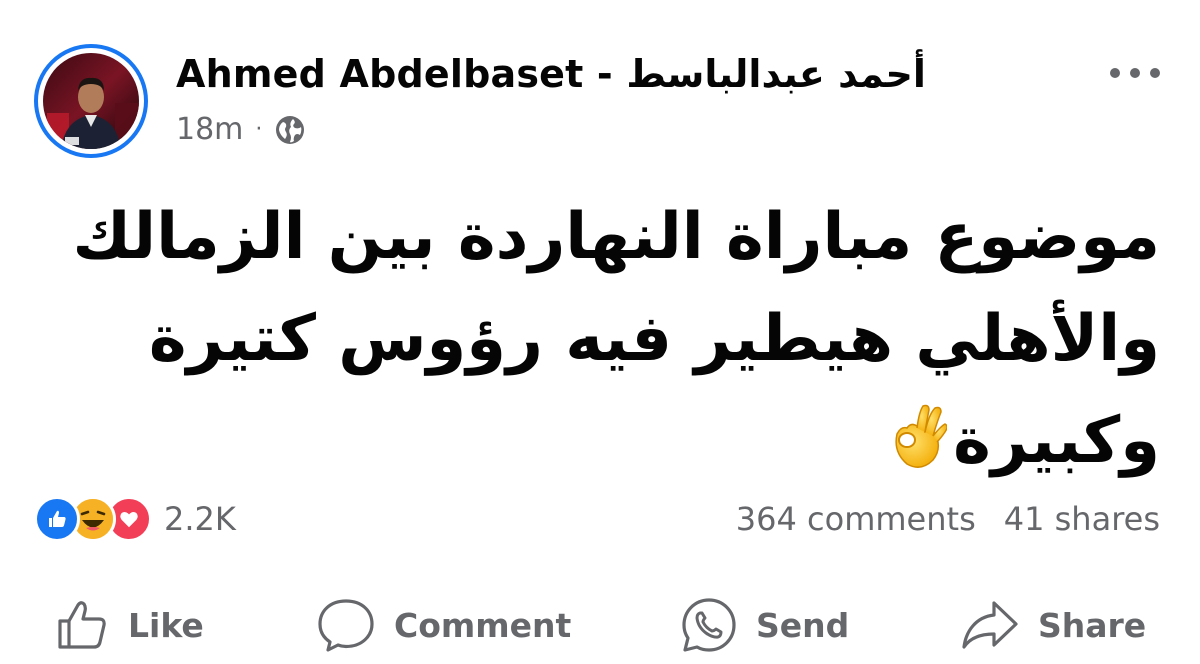 This screenshot has width=1200, height=664. Describe the element at coordinates (856, 519) in the screenshot. I see `comments-count-link: 364 comments` at that location.